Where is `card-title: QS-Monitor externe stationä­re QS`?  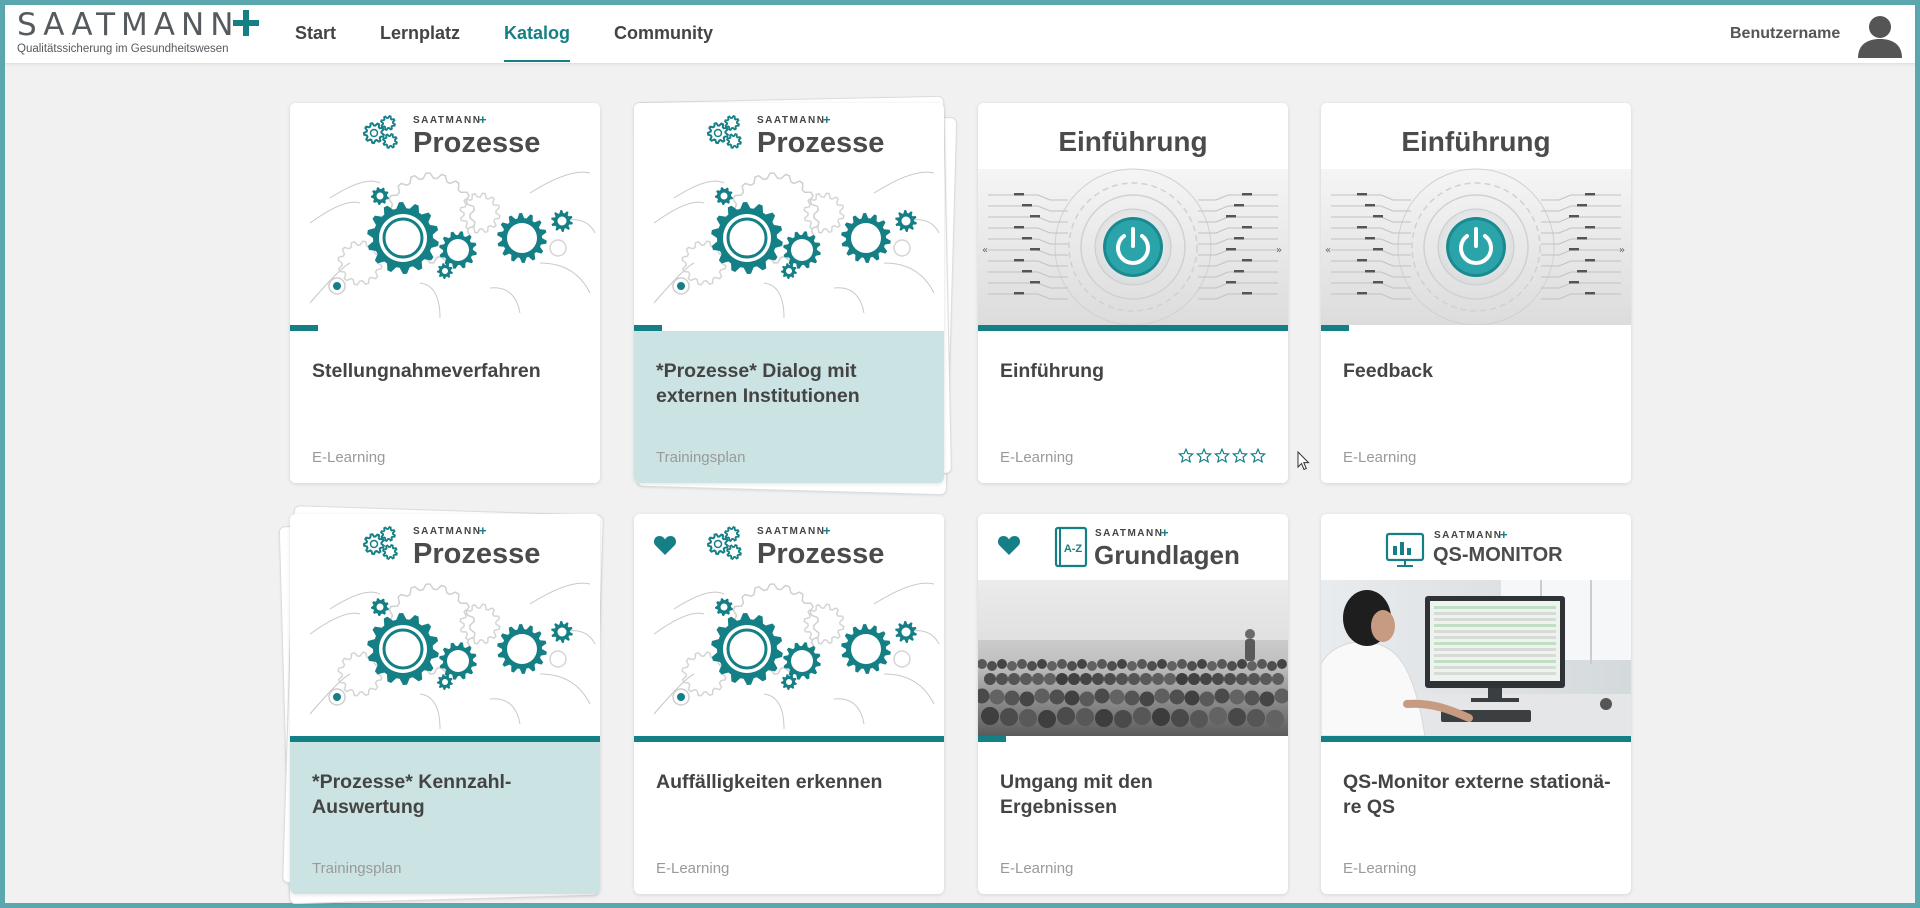 card-title: QS-Monitor externe stationä­re QS is located at coordinates (1477, 794).